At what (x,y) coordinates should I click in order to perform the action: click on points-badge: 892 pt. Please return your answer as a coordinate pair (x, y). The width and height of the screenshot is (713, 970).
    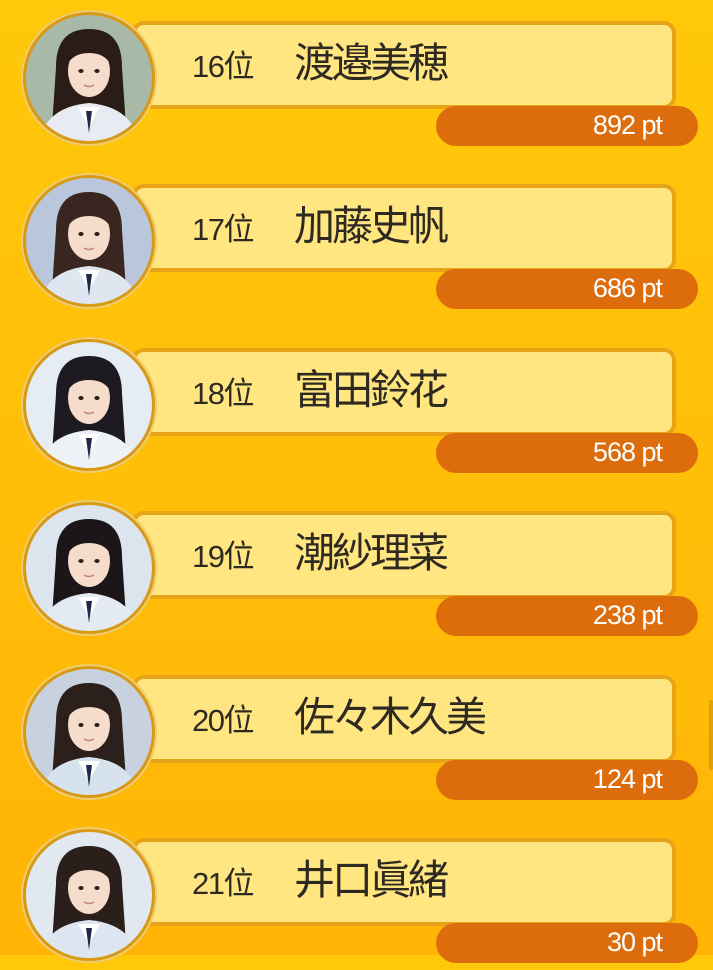
    Looking at the image, I should click on (567, 126).